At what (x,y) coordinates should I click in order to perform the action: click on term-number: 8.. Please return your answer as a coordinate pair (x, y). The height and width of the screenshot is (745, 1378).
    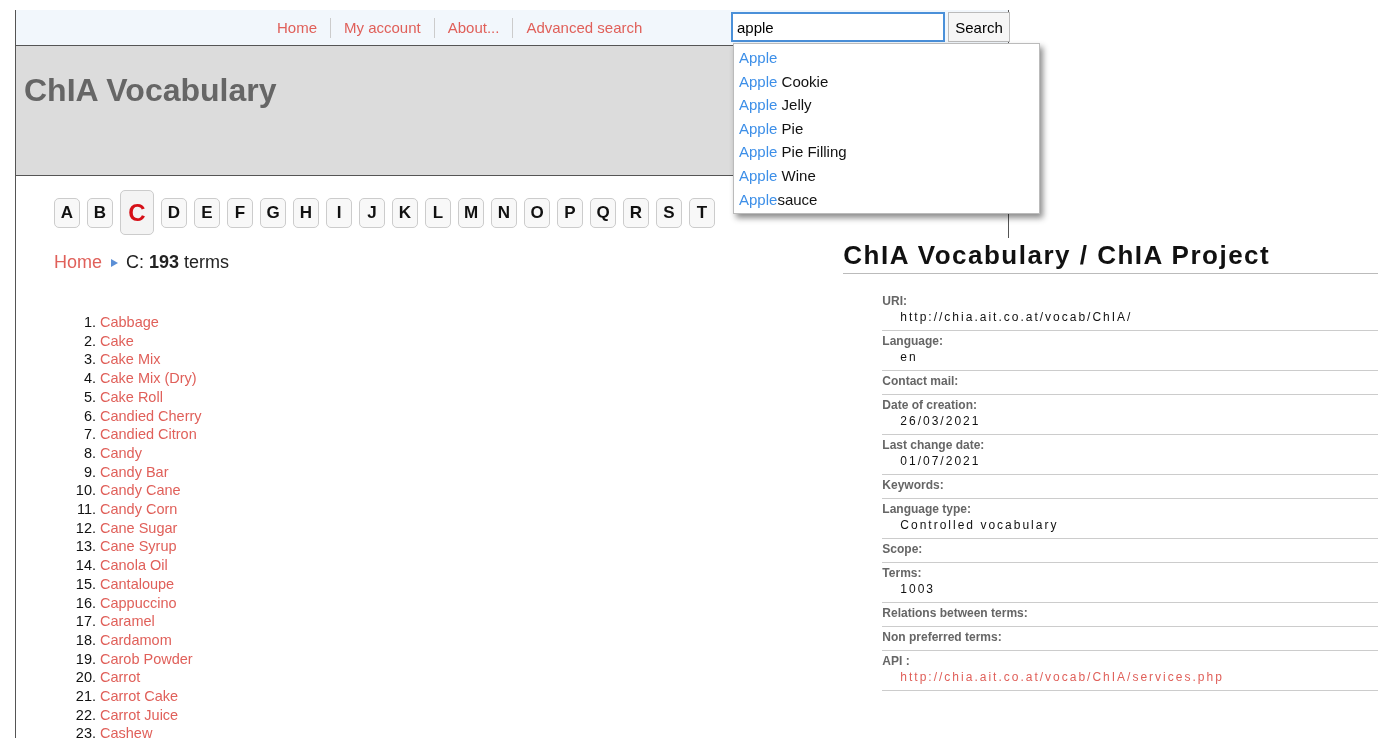
    Looking at the image, I should click on (89, 453).